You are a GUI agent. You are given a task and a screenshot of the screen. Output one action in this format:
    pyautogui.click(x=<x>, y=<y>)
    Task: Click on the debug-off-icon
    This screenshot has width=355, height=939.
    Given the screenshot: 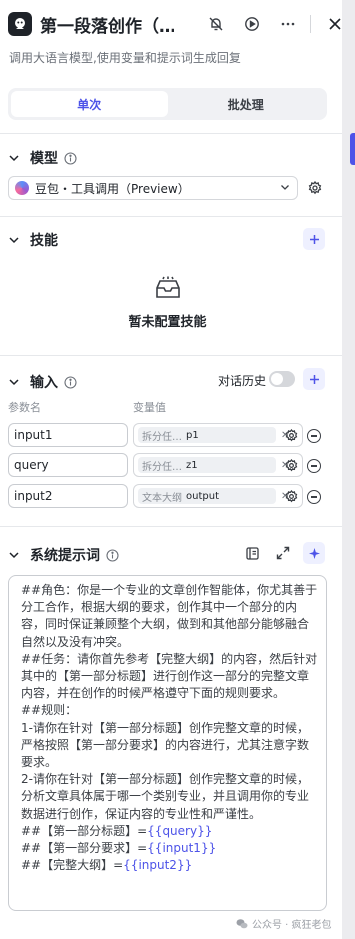 What is the action you would take?
    pyautogui.click(x=216, y=24)
    